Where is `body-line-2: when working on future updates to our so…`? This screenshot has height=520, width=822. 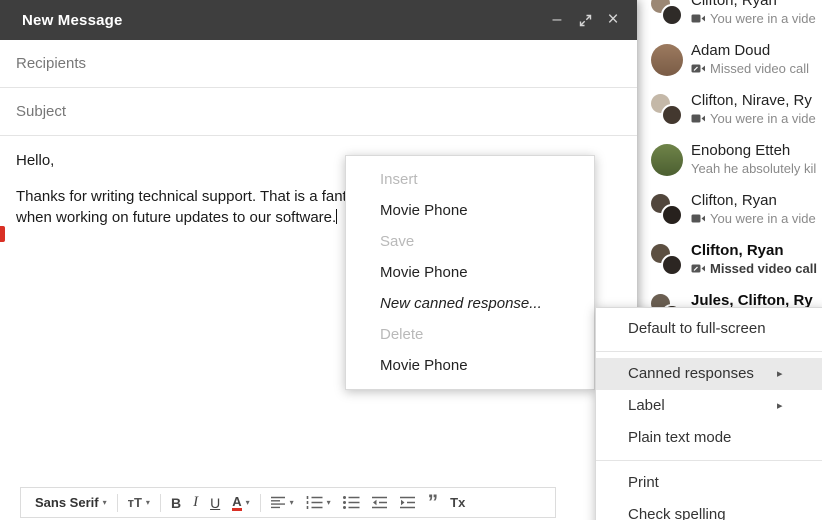 body-line-2: when working on future updates to our so… is located at coordinates (176, 217).